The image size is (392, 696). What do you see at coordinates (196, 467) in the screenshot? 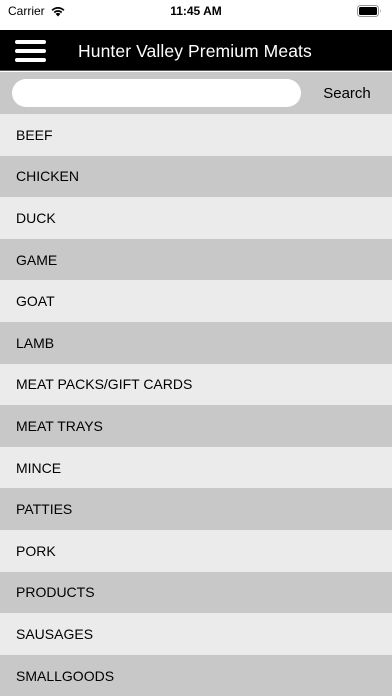
I see `category-item-mince: MINCE` at bounding box center [196, 467].